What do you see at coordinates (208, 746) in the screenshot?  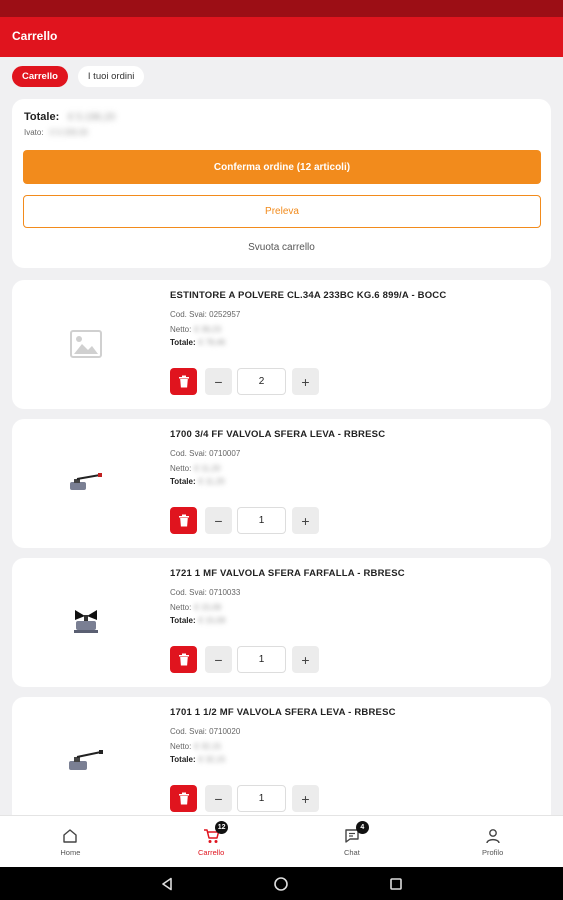 I see `netto-value: € 32,15` at bounding box center [208, 746].